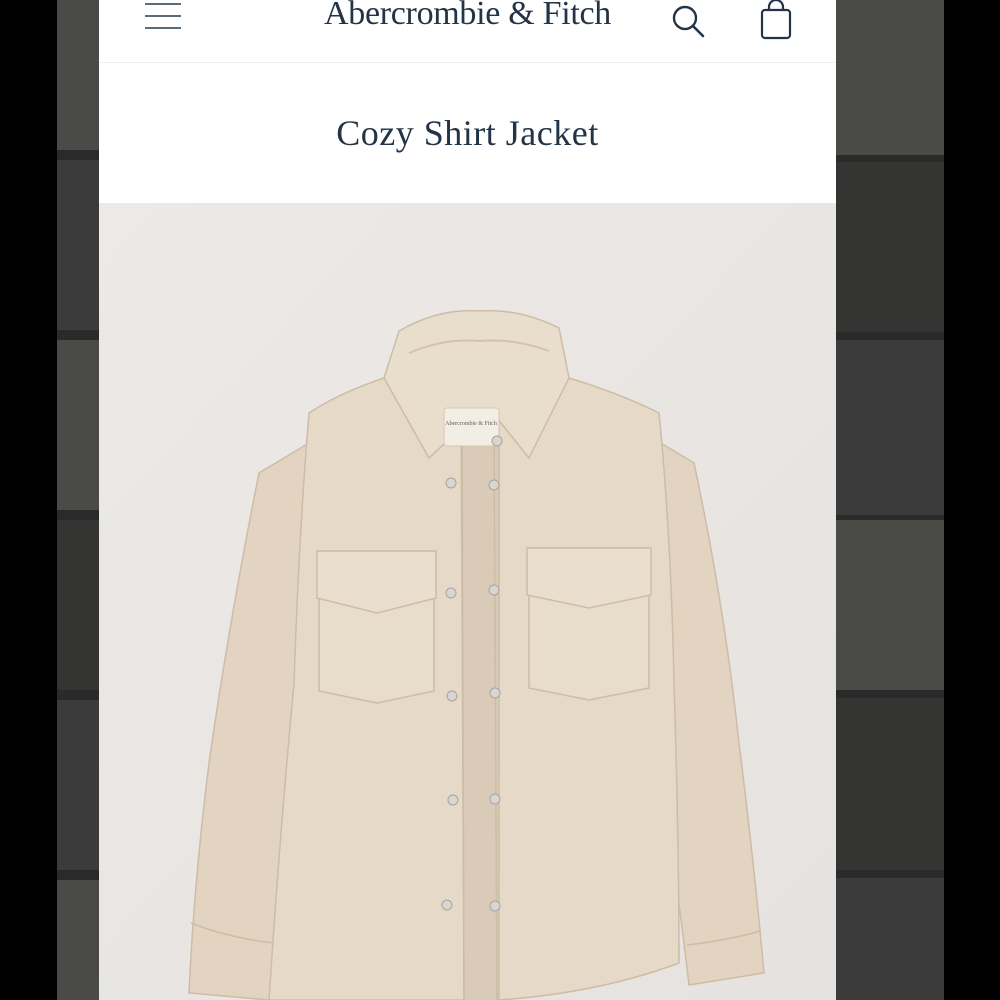 The image size is (1000, 1000). Describe the element at coordinates (471, 424) in the screenshot. I see `jacket-tag-text: Abercrombie & Fitch` at that location.